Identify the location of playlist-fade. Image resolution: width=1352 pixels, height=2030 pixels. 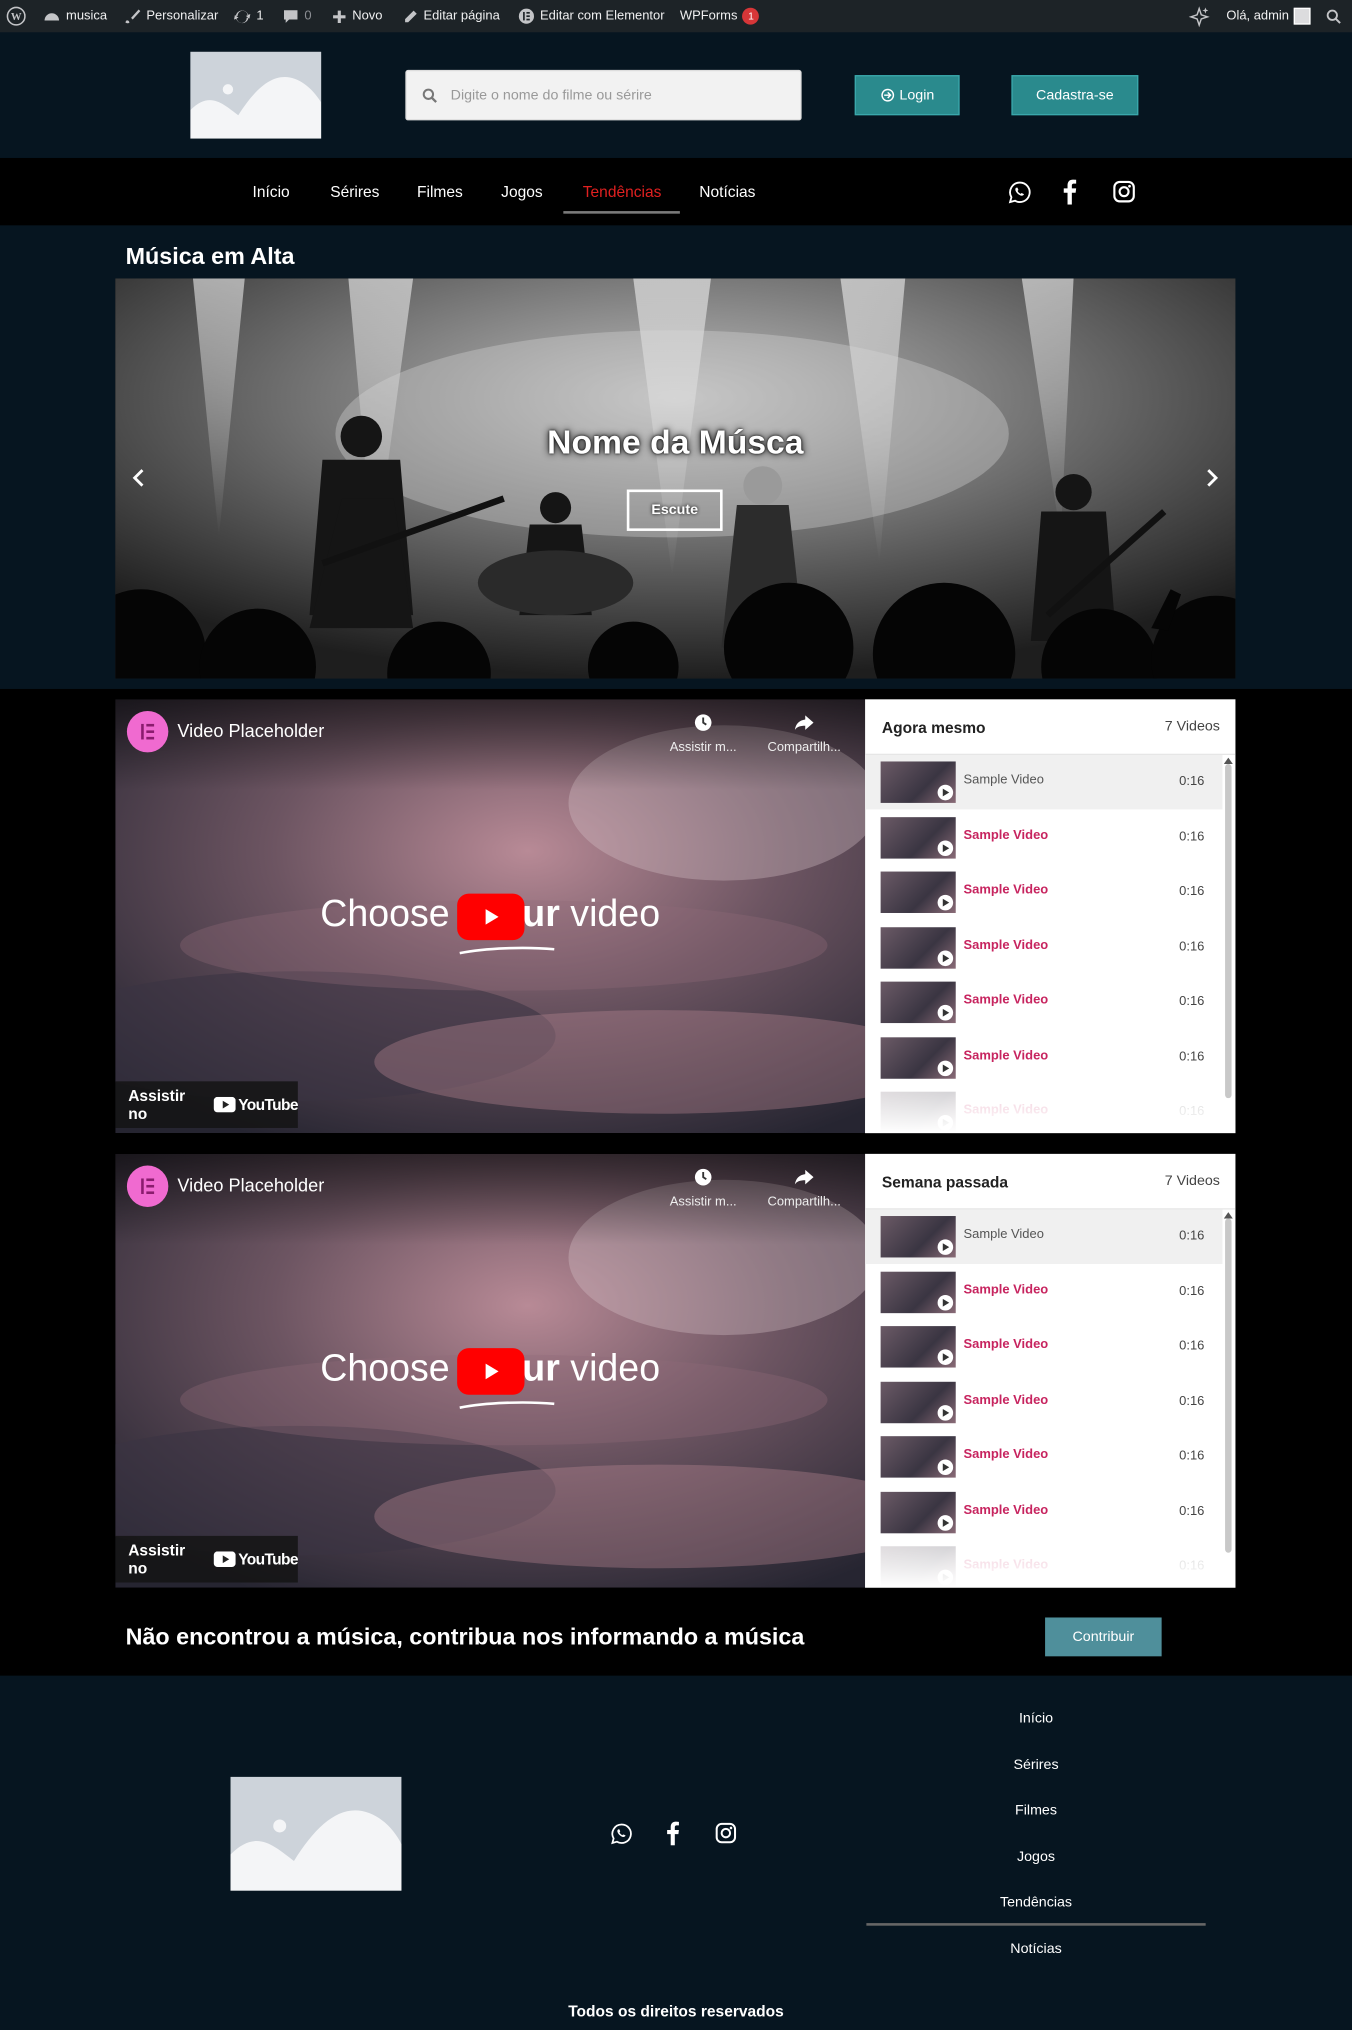
(1050, 1563).